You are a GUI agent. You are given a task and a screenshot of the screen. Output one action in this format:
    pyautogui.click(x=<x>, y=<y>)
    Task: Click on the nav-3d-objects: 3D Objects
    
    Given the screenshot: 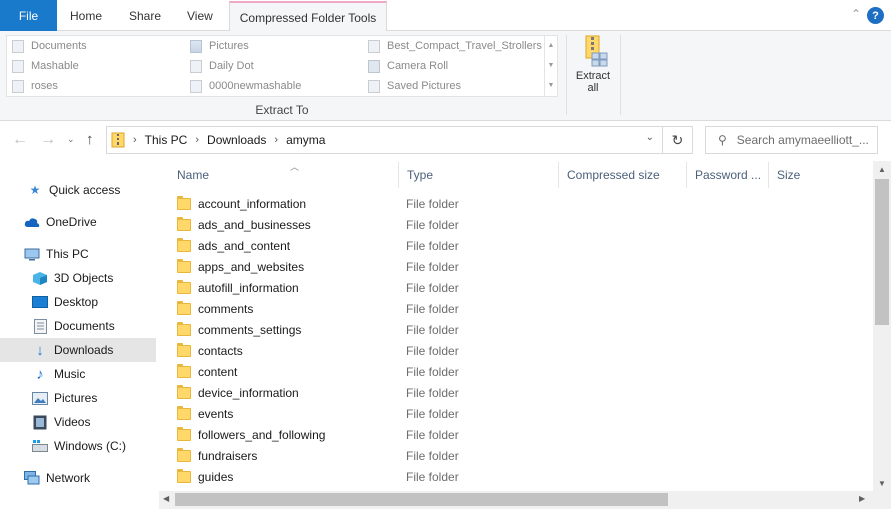 What is the action you would take?
    pyautogui.click(x=78, y=278)
    